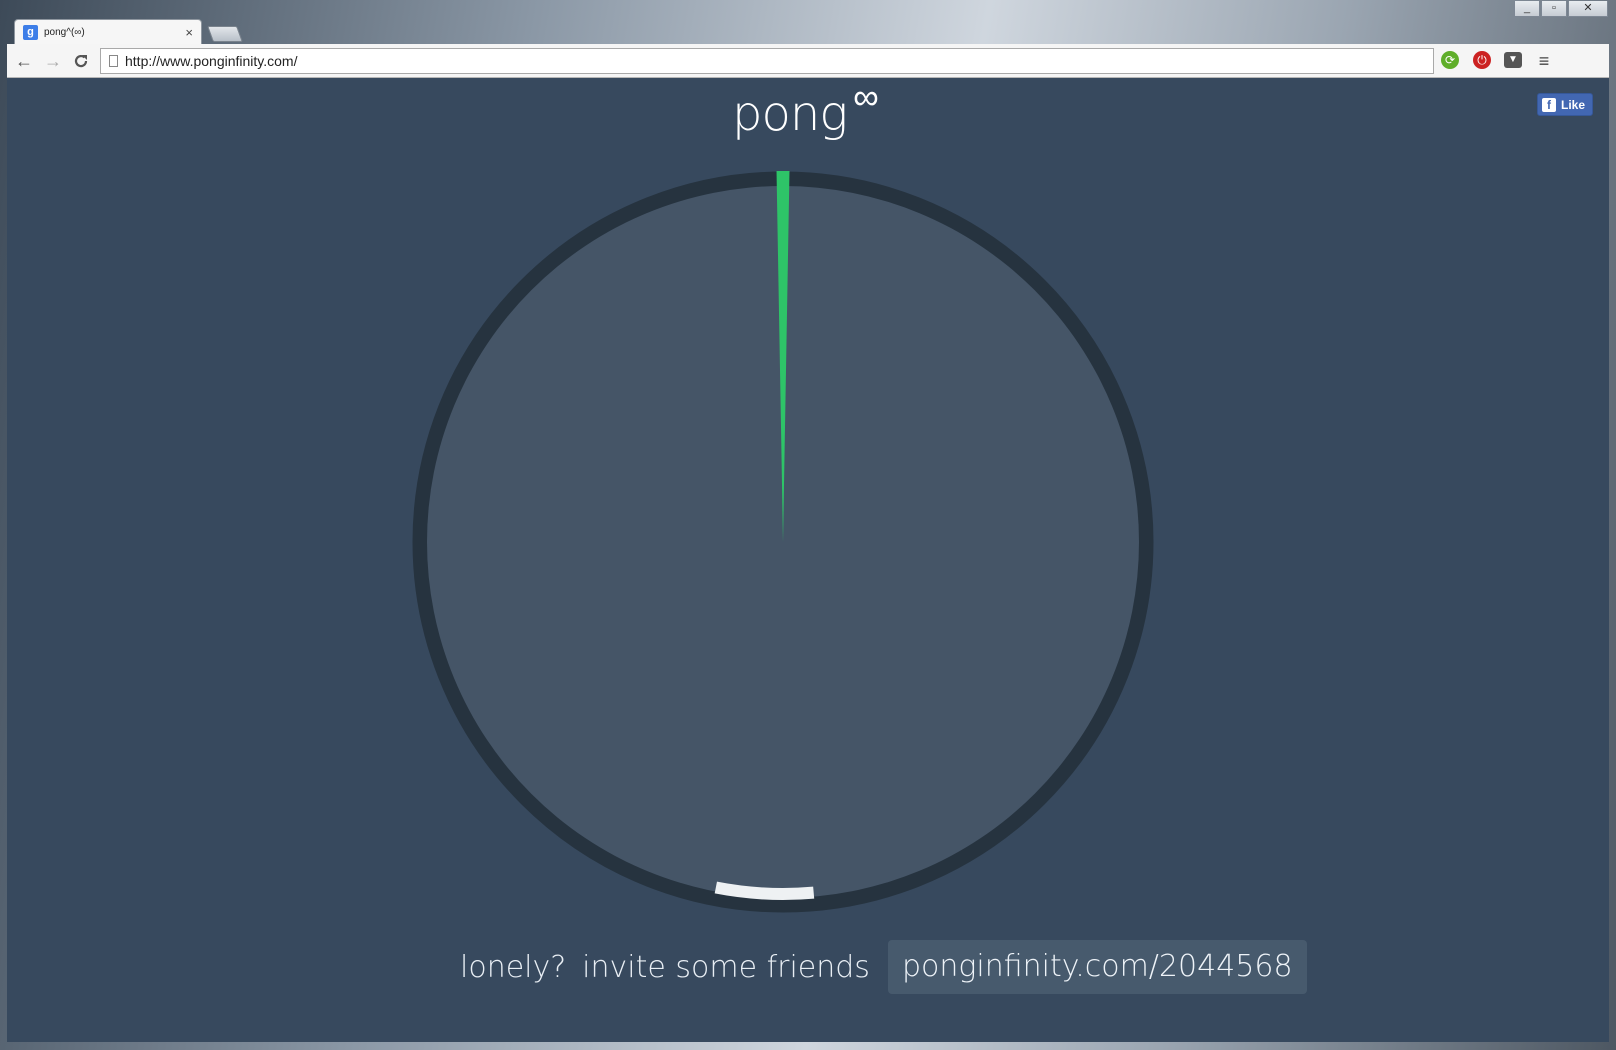 Image resolution: width=1616 pixels, height=1050 pixels. Describe the element at coordinates (211, 61) in the screenshot. I see `url-text: http://www.ponginfinity.com/` at that location.